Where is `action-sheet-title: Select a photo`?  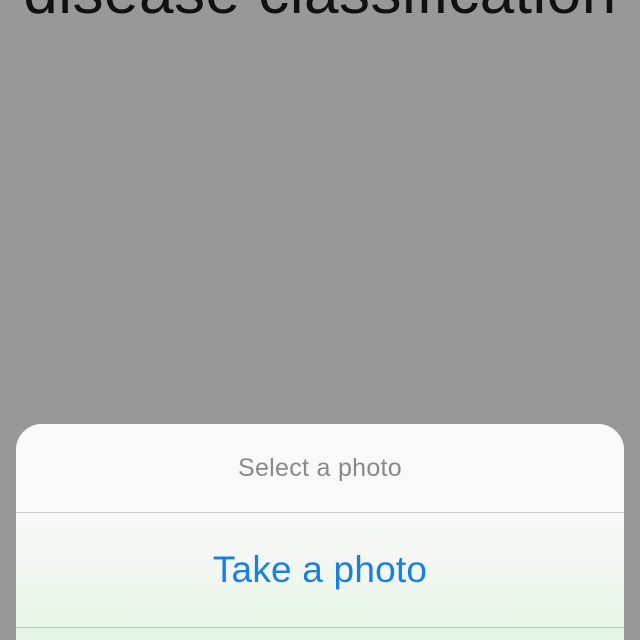
action-sheet-title: Select a photo is located at coordinates (320, 467).